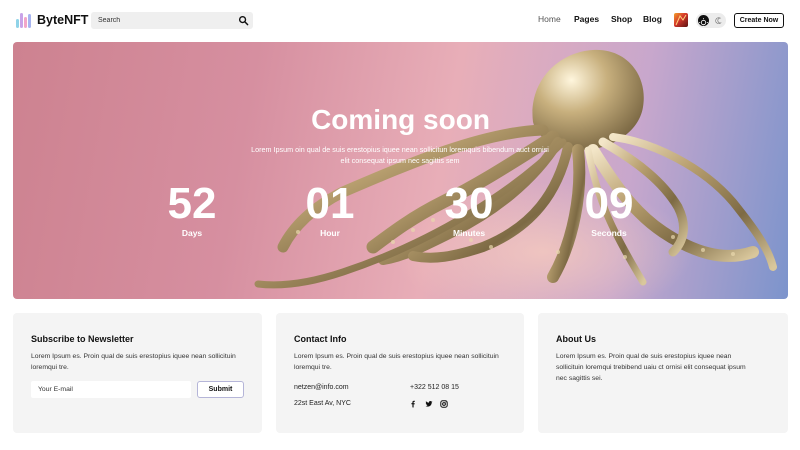 This screenshot has width=800, height=450. What do you see at coordinates (586, 21) in the screenshot?
I see `nav-pages: Pages` at bounding box center [586, 21].